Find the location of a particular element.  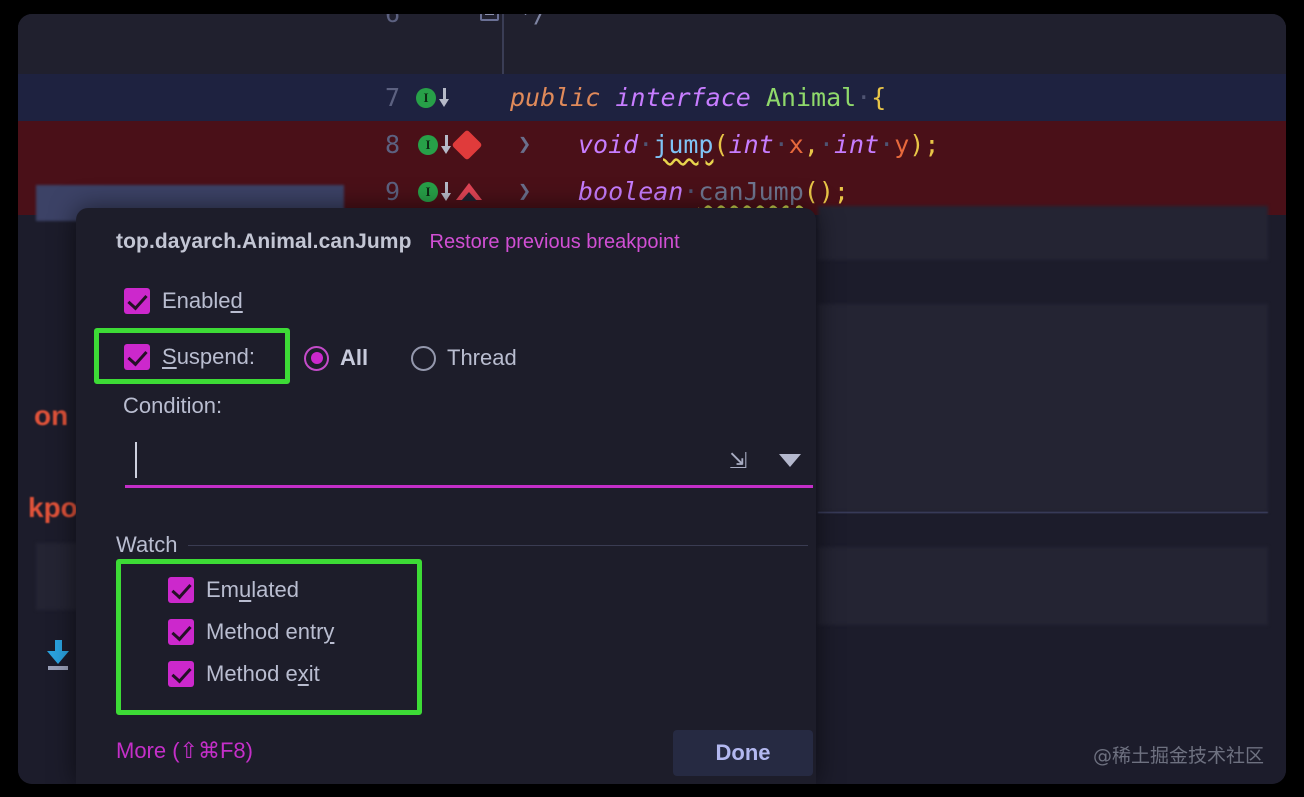

watch-emulated-row: Emulated is located at coordinates (233, 590).